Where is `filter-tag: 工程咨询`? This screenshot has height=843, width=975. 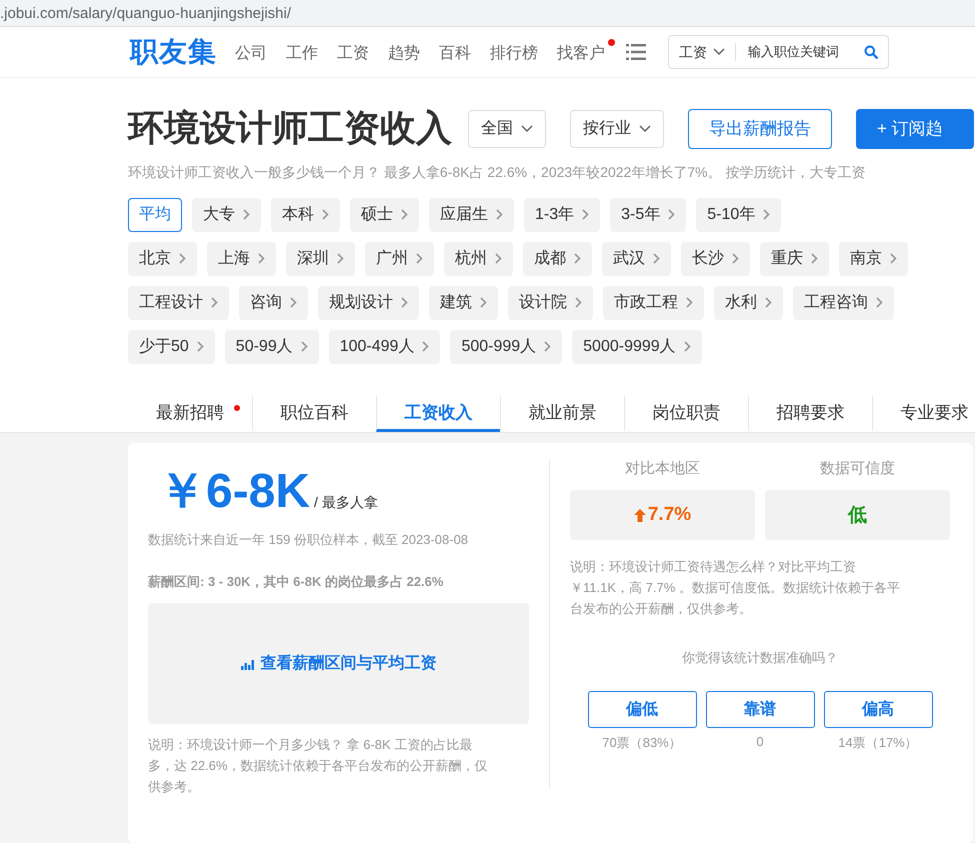 filter-tag: 工程咨询 is located at coordinates (843, 303).